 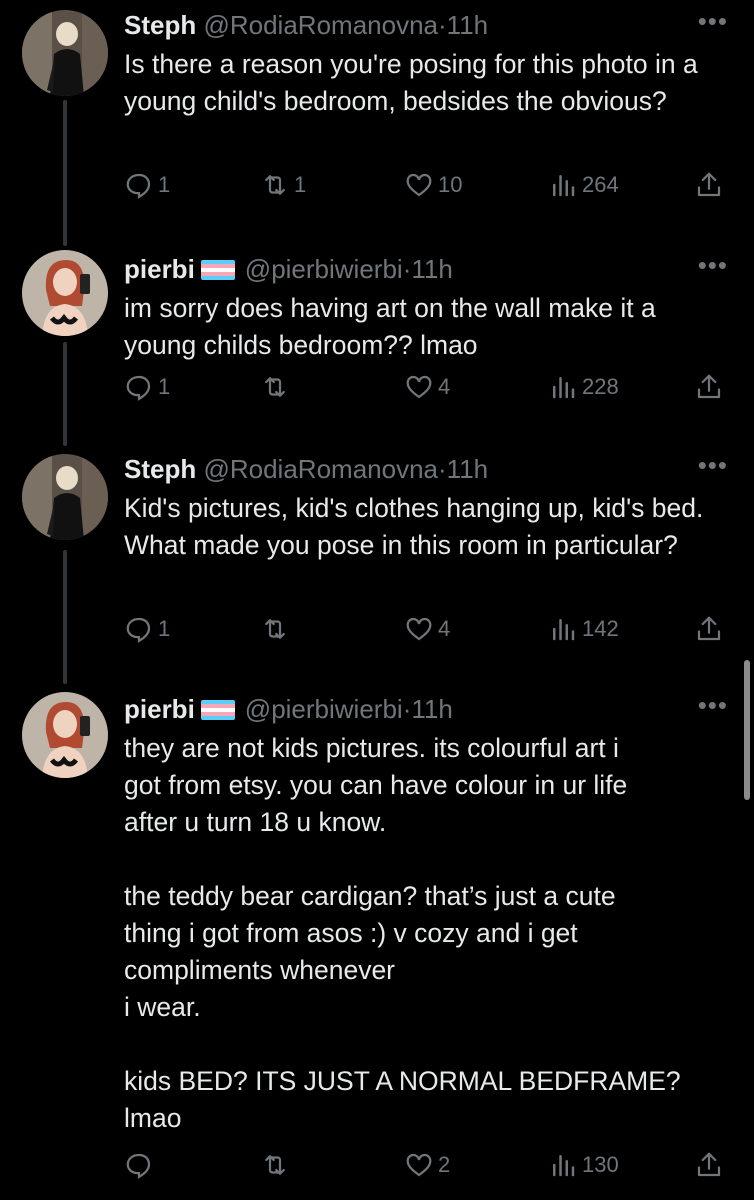 What do you see at coordinates (300, 184) in the screenshot?
I see `retweet-count: 1` at bounding box center [300, 184].